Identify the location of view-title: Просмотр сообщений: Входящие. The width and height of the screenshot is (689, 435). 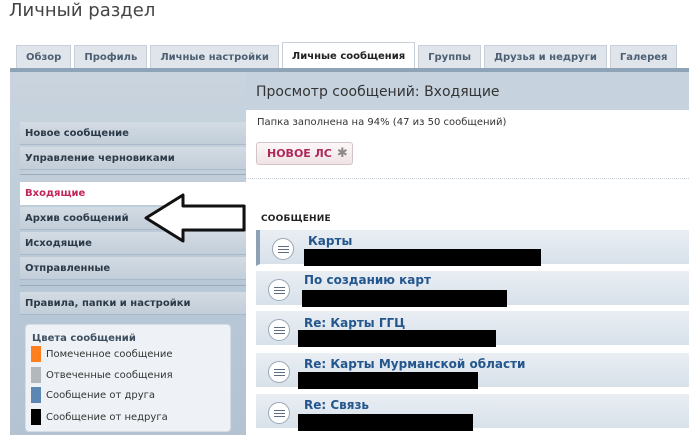
(378, 92).